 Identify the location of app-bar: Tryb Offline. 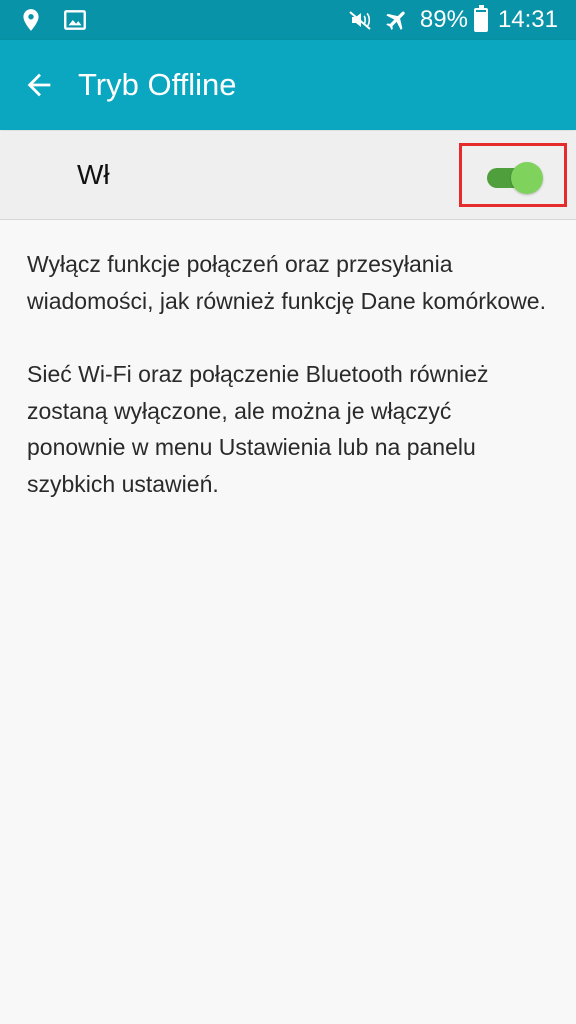
(288, 85).